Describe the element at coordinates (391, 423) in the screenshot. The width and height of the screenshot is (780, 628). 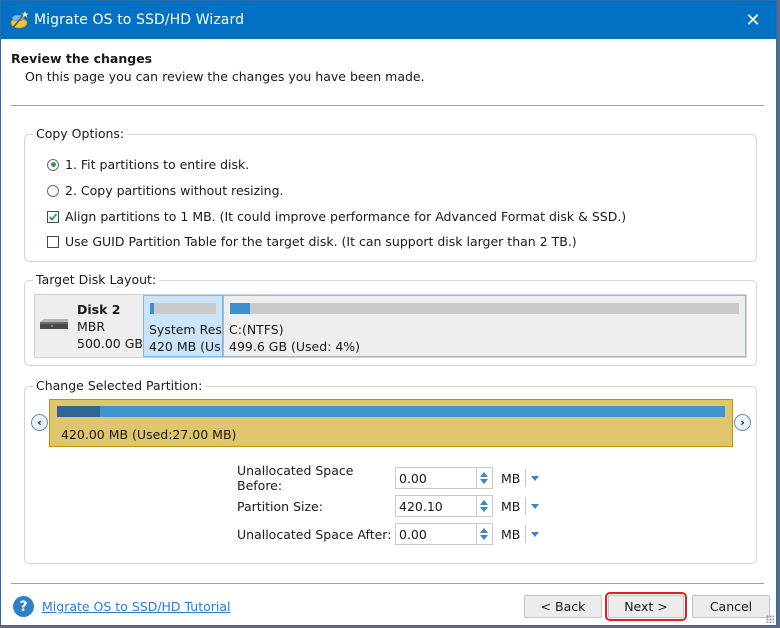
I see `selected-partition-block: 420.00 MB (Used:27.00 MB)` at that location.